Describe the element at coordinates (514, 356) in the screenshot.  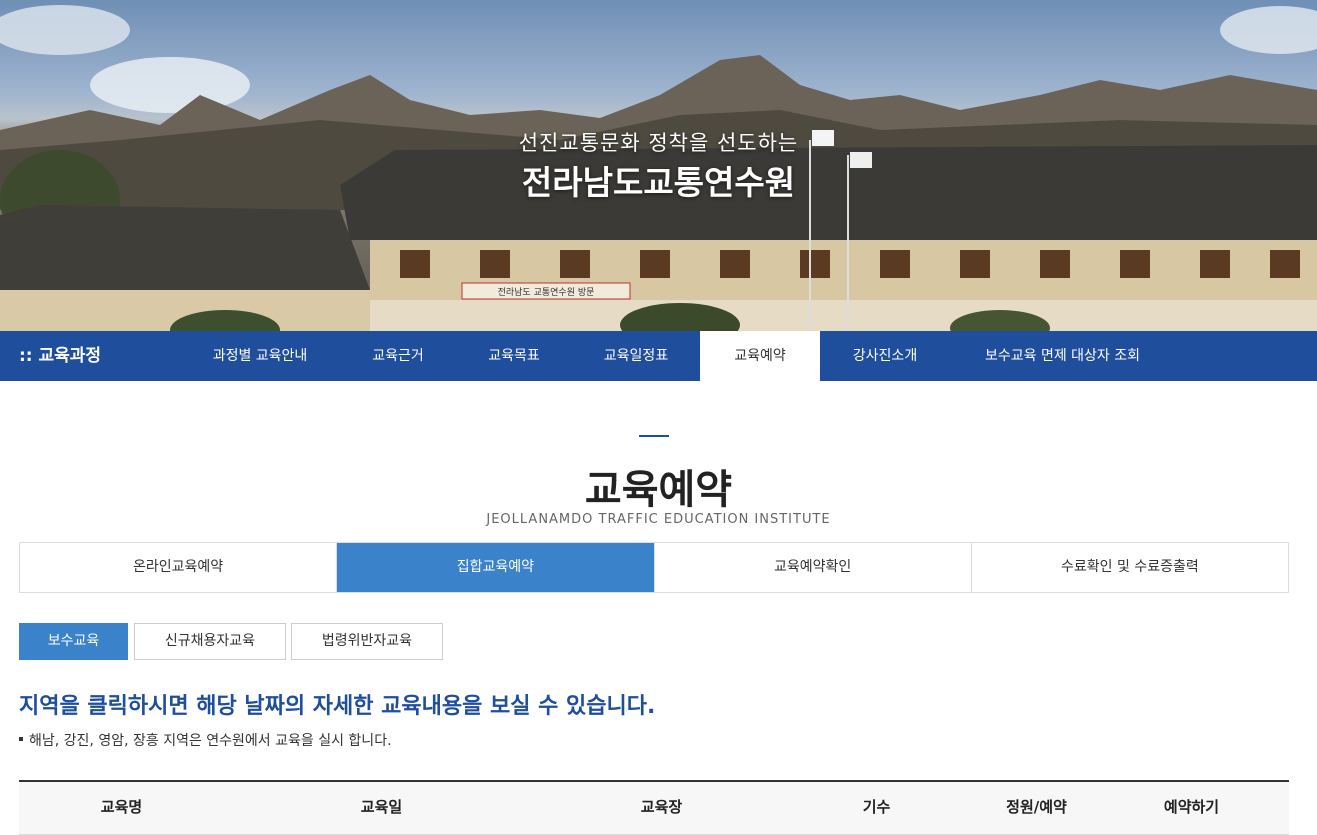
I see `nav-item-goals: 교육목표` at that location.